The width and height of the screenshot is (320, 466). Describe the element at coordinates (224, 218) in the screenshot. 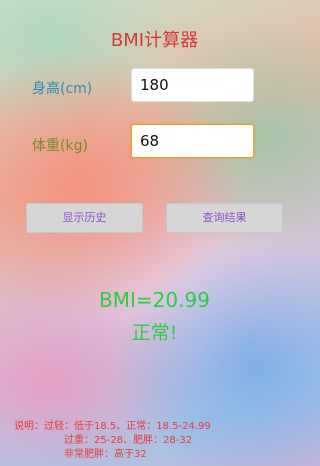

I see `query-result-button: 查询结果` at that location.